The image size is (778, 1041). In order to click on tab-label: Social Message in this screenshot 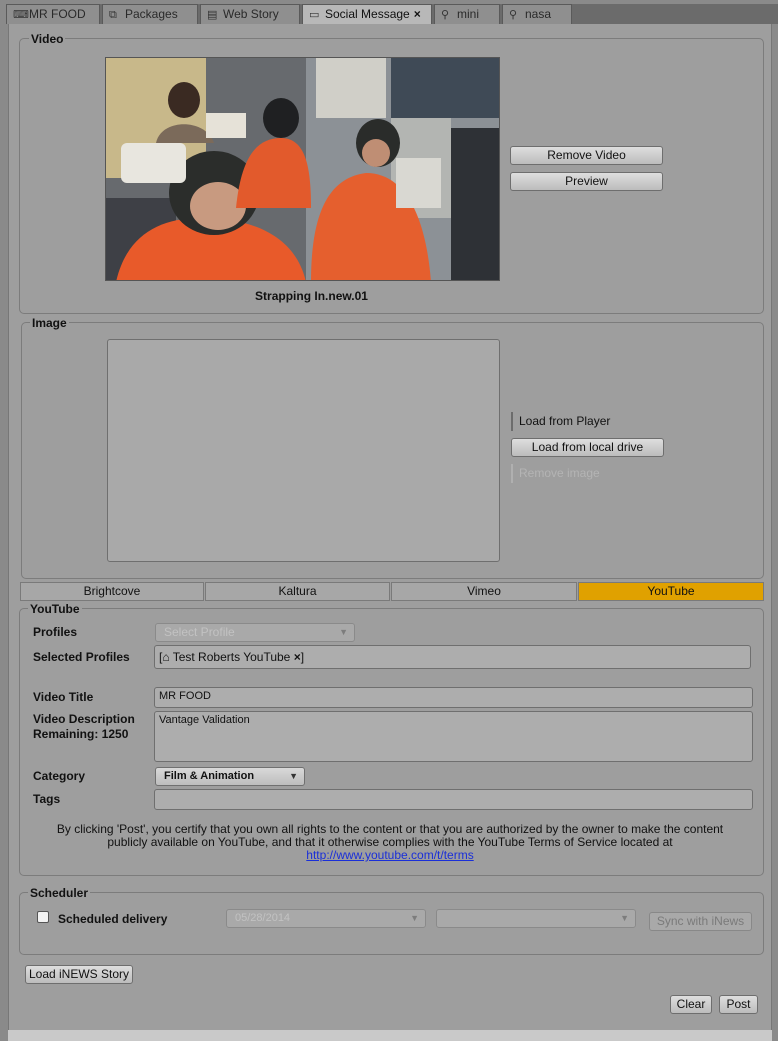, I will do `click(367, 14)`.